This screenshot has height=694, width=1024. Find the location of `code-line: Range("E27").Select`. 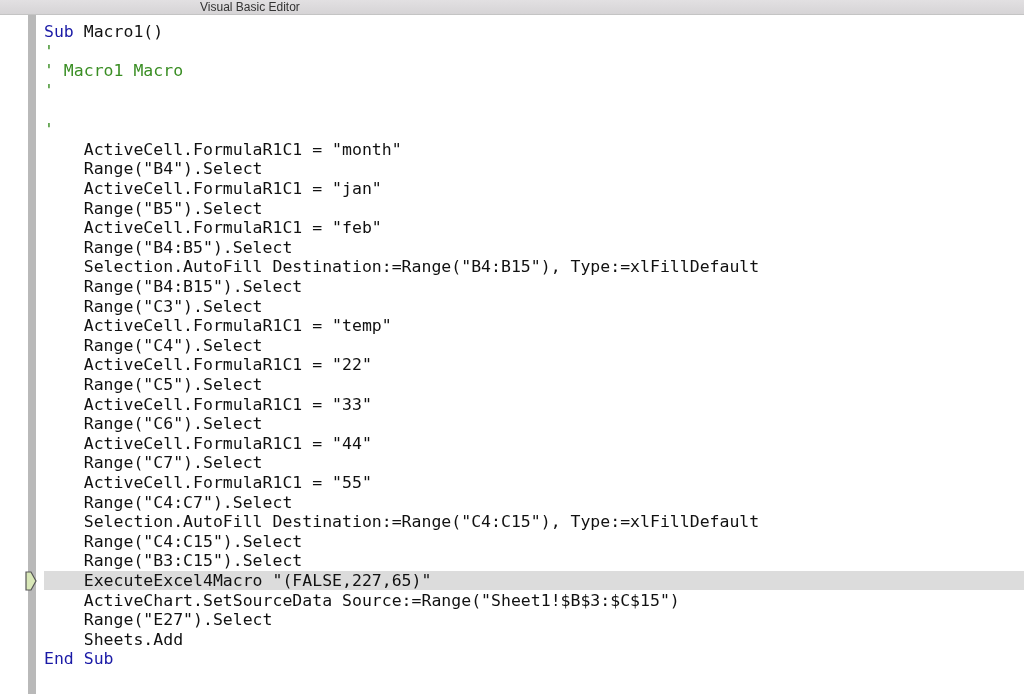

code-line: Range("E27").Select is located at coordinates (177, 620).